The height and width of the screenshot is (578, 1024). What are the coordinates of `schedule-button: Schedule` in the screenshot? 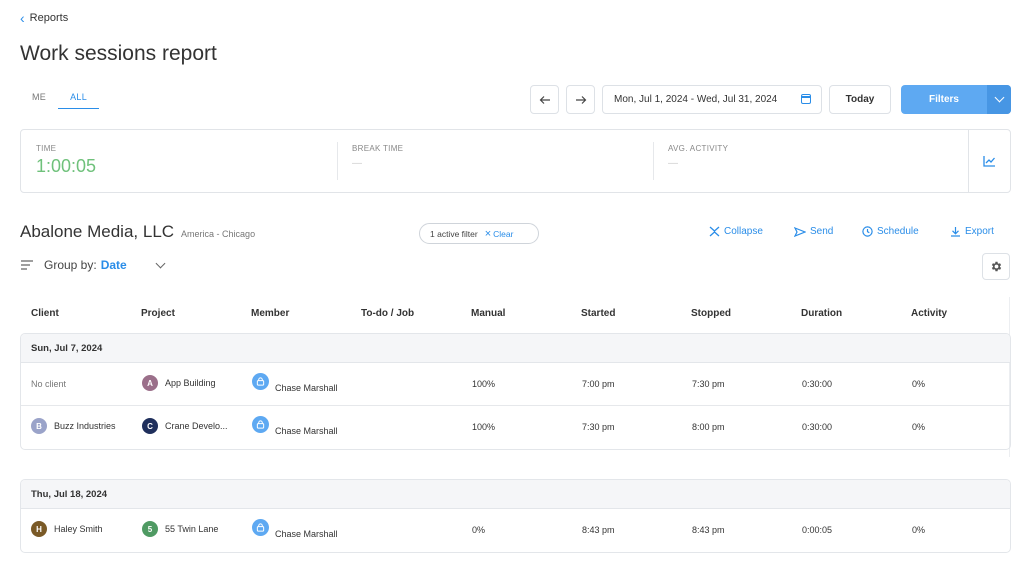 It's located at (890, 231).